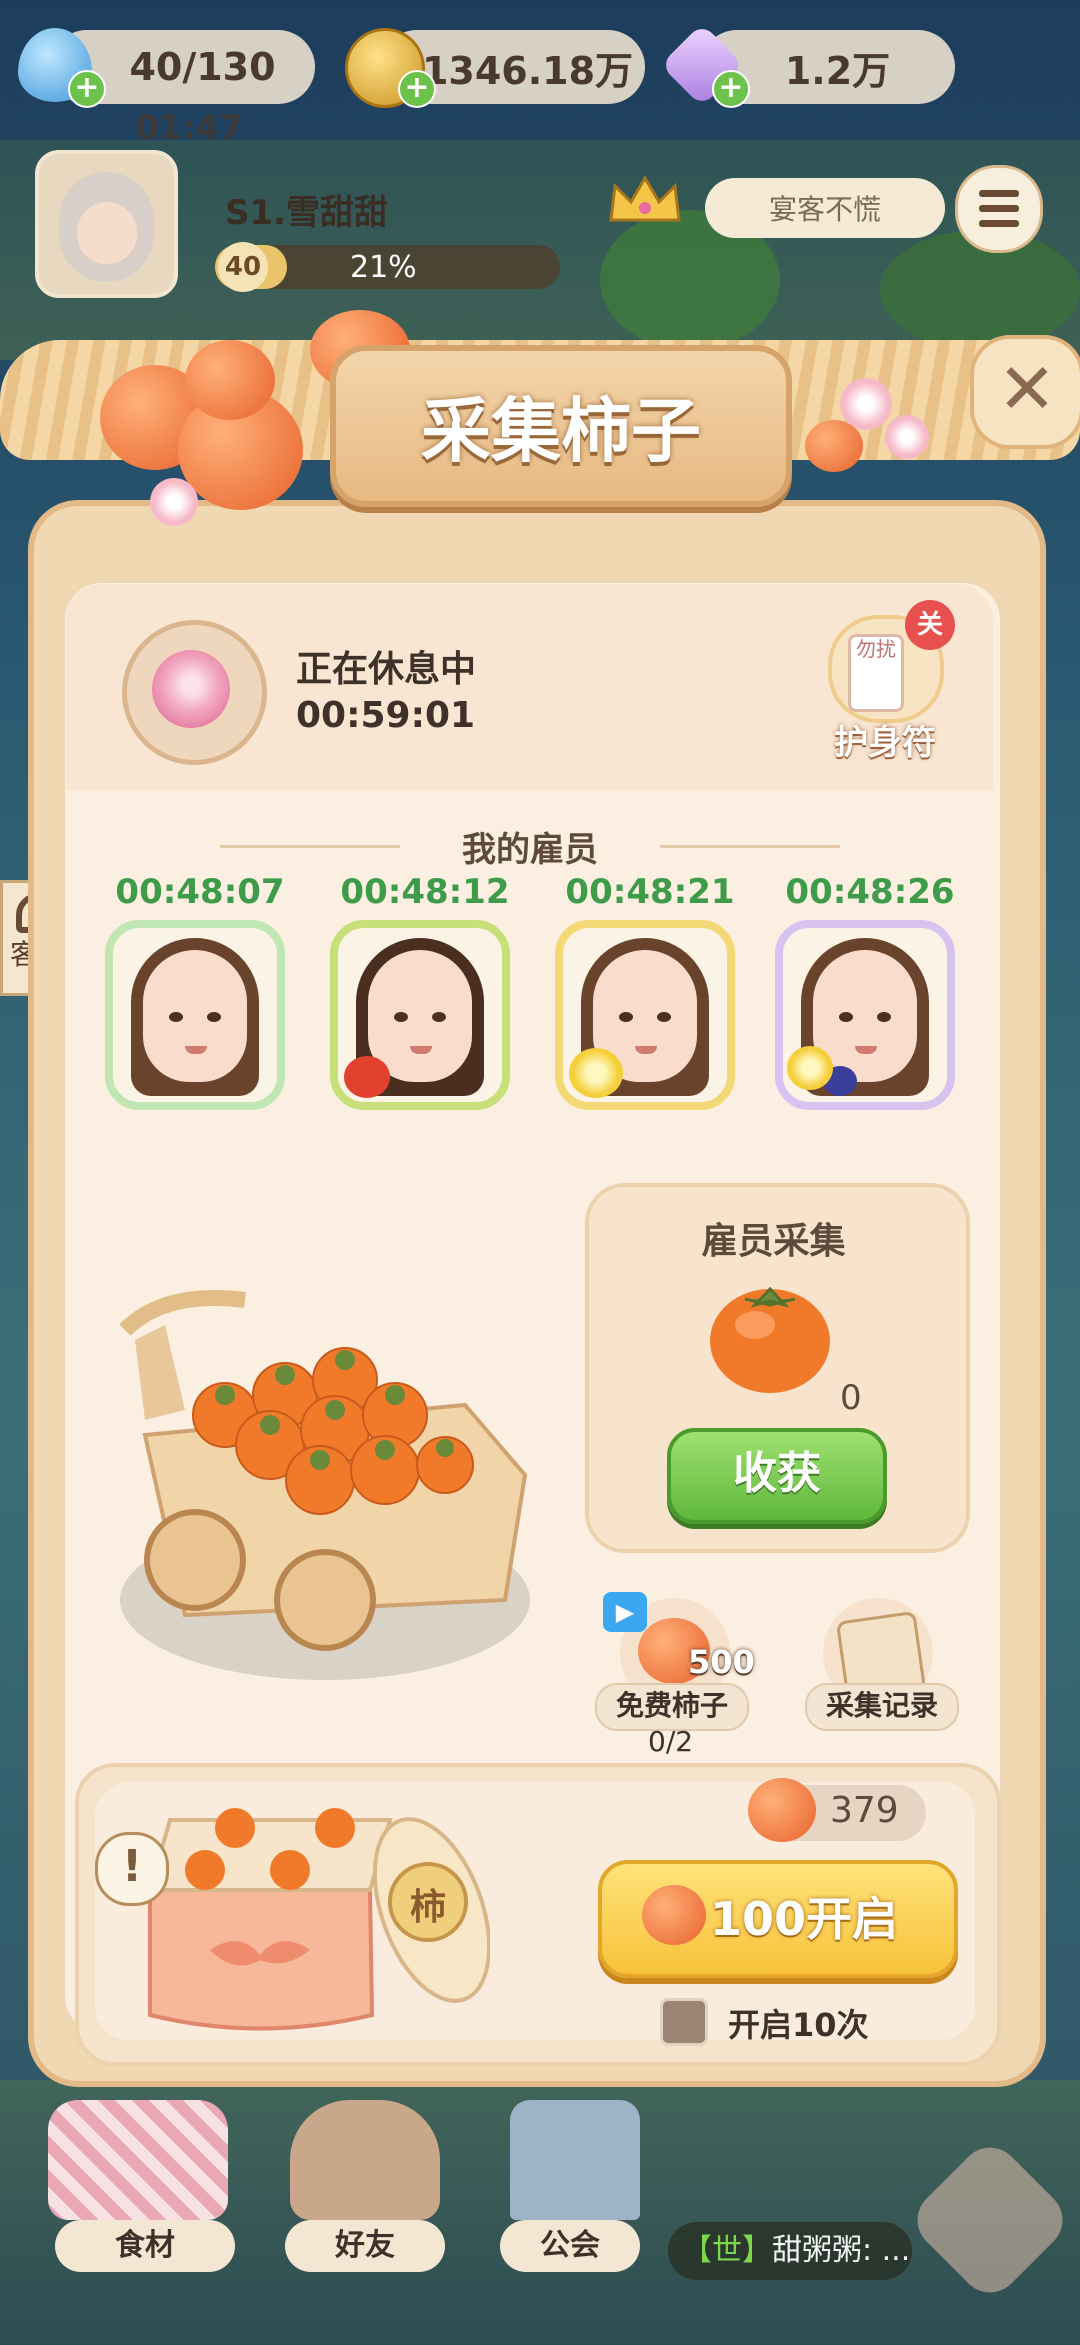 Image resolution: width=1080 pixels, height=2345 pixels. Describe the element at coordinates (200, 892) in the screenshot. I see `employee-timer: 00:48:07` at that location.